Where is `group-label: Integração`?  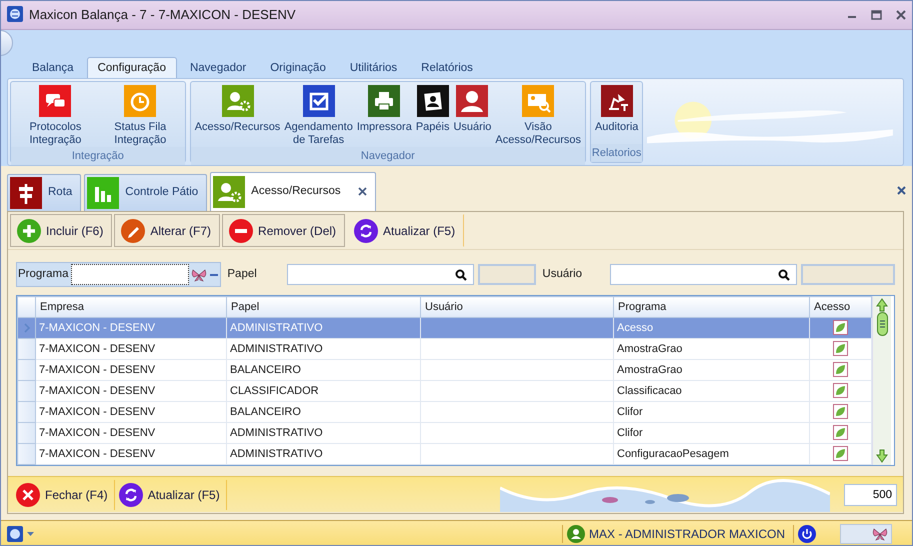
group-label: Integração is located at coordinates (98, 156).